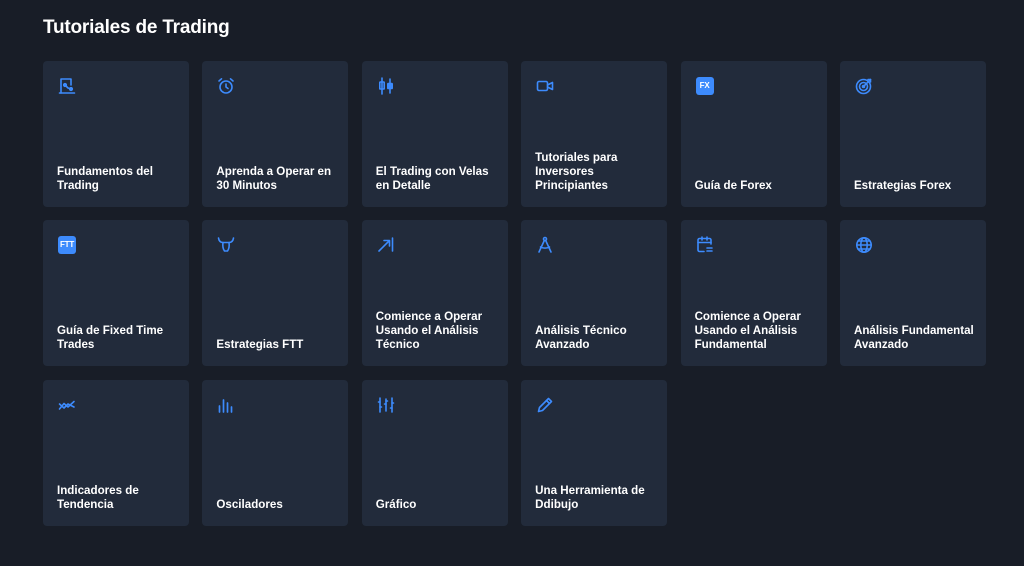 This screenshot has width=1024, height=566. I want to click on tutorial-card-fixed-time: FTT Guía de Fixed Time Trades, so click(116, 293).